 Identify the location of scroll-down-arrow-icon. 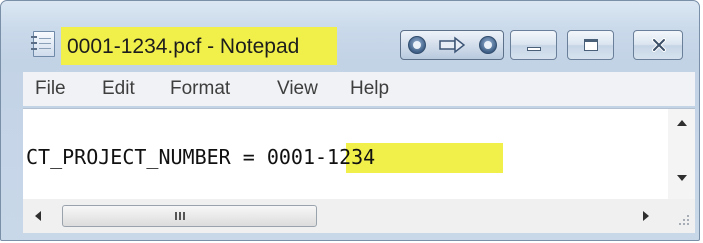
(682, 178).